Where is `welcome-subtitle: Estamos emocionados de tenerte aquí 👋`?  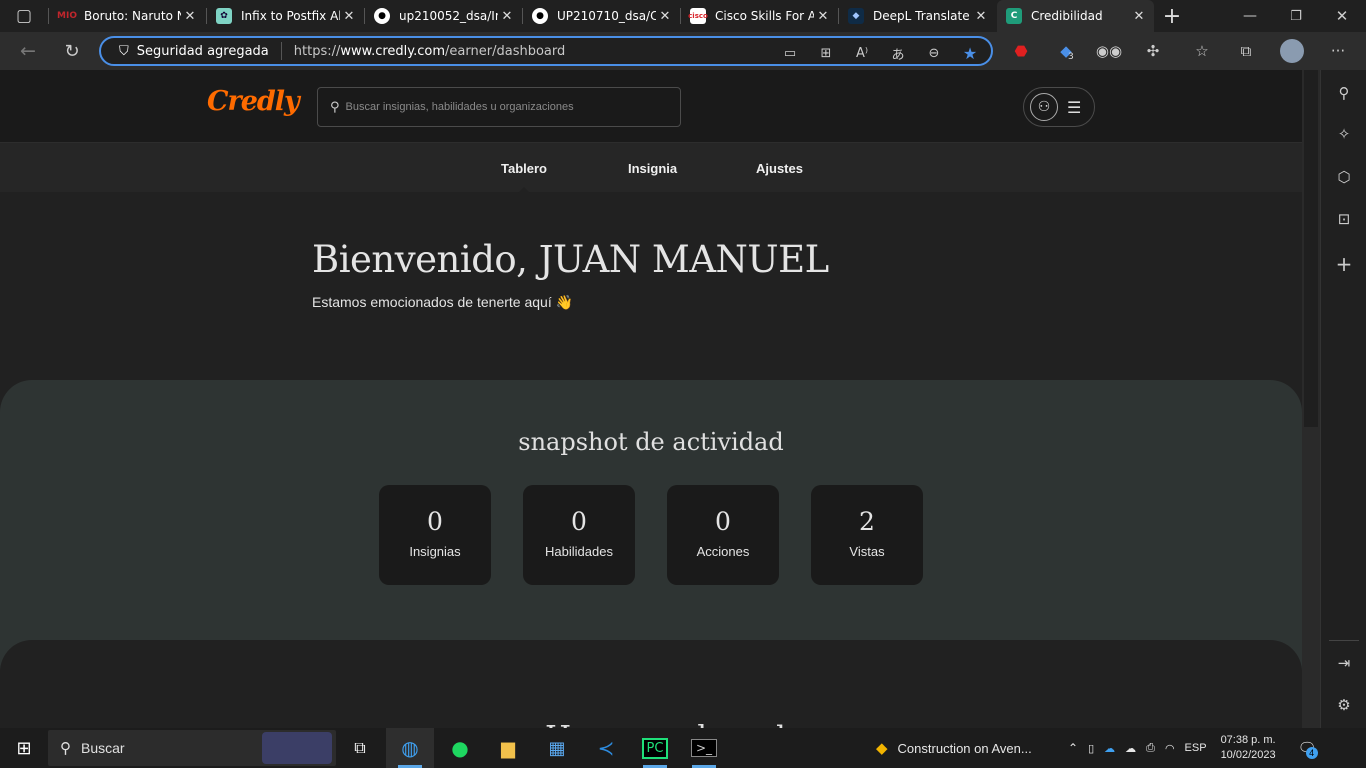 welcome-subtitle: Estamos emocionados de tenerte aquí 👋 is located at coordinates (443, 302).